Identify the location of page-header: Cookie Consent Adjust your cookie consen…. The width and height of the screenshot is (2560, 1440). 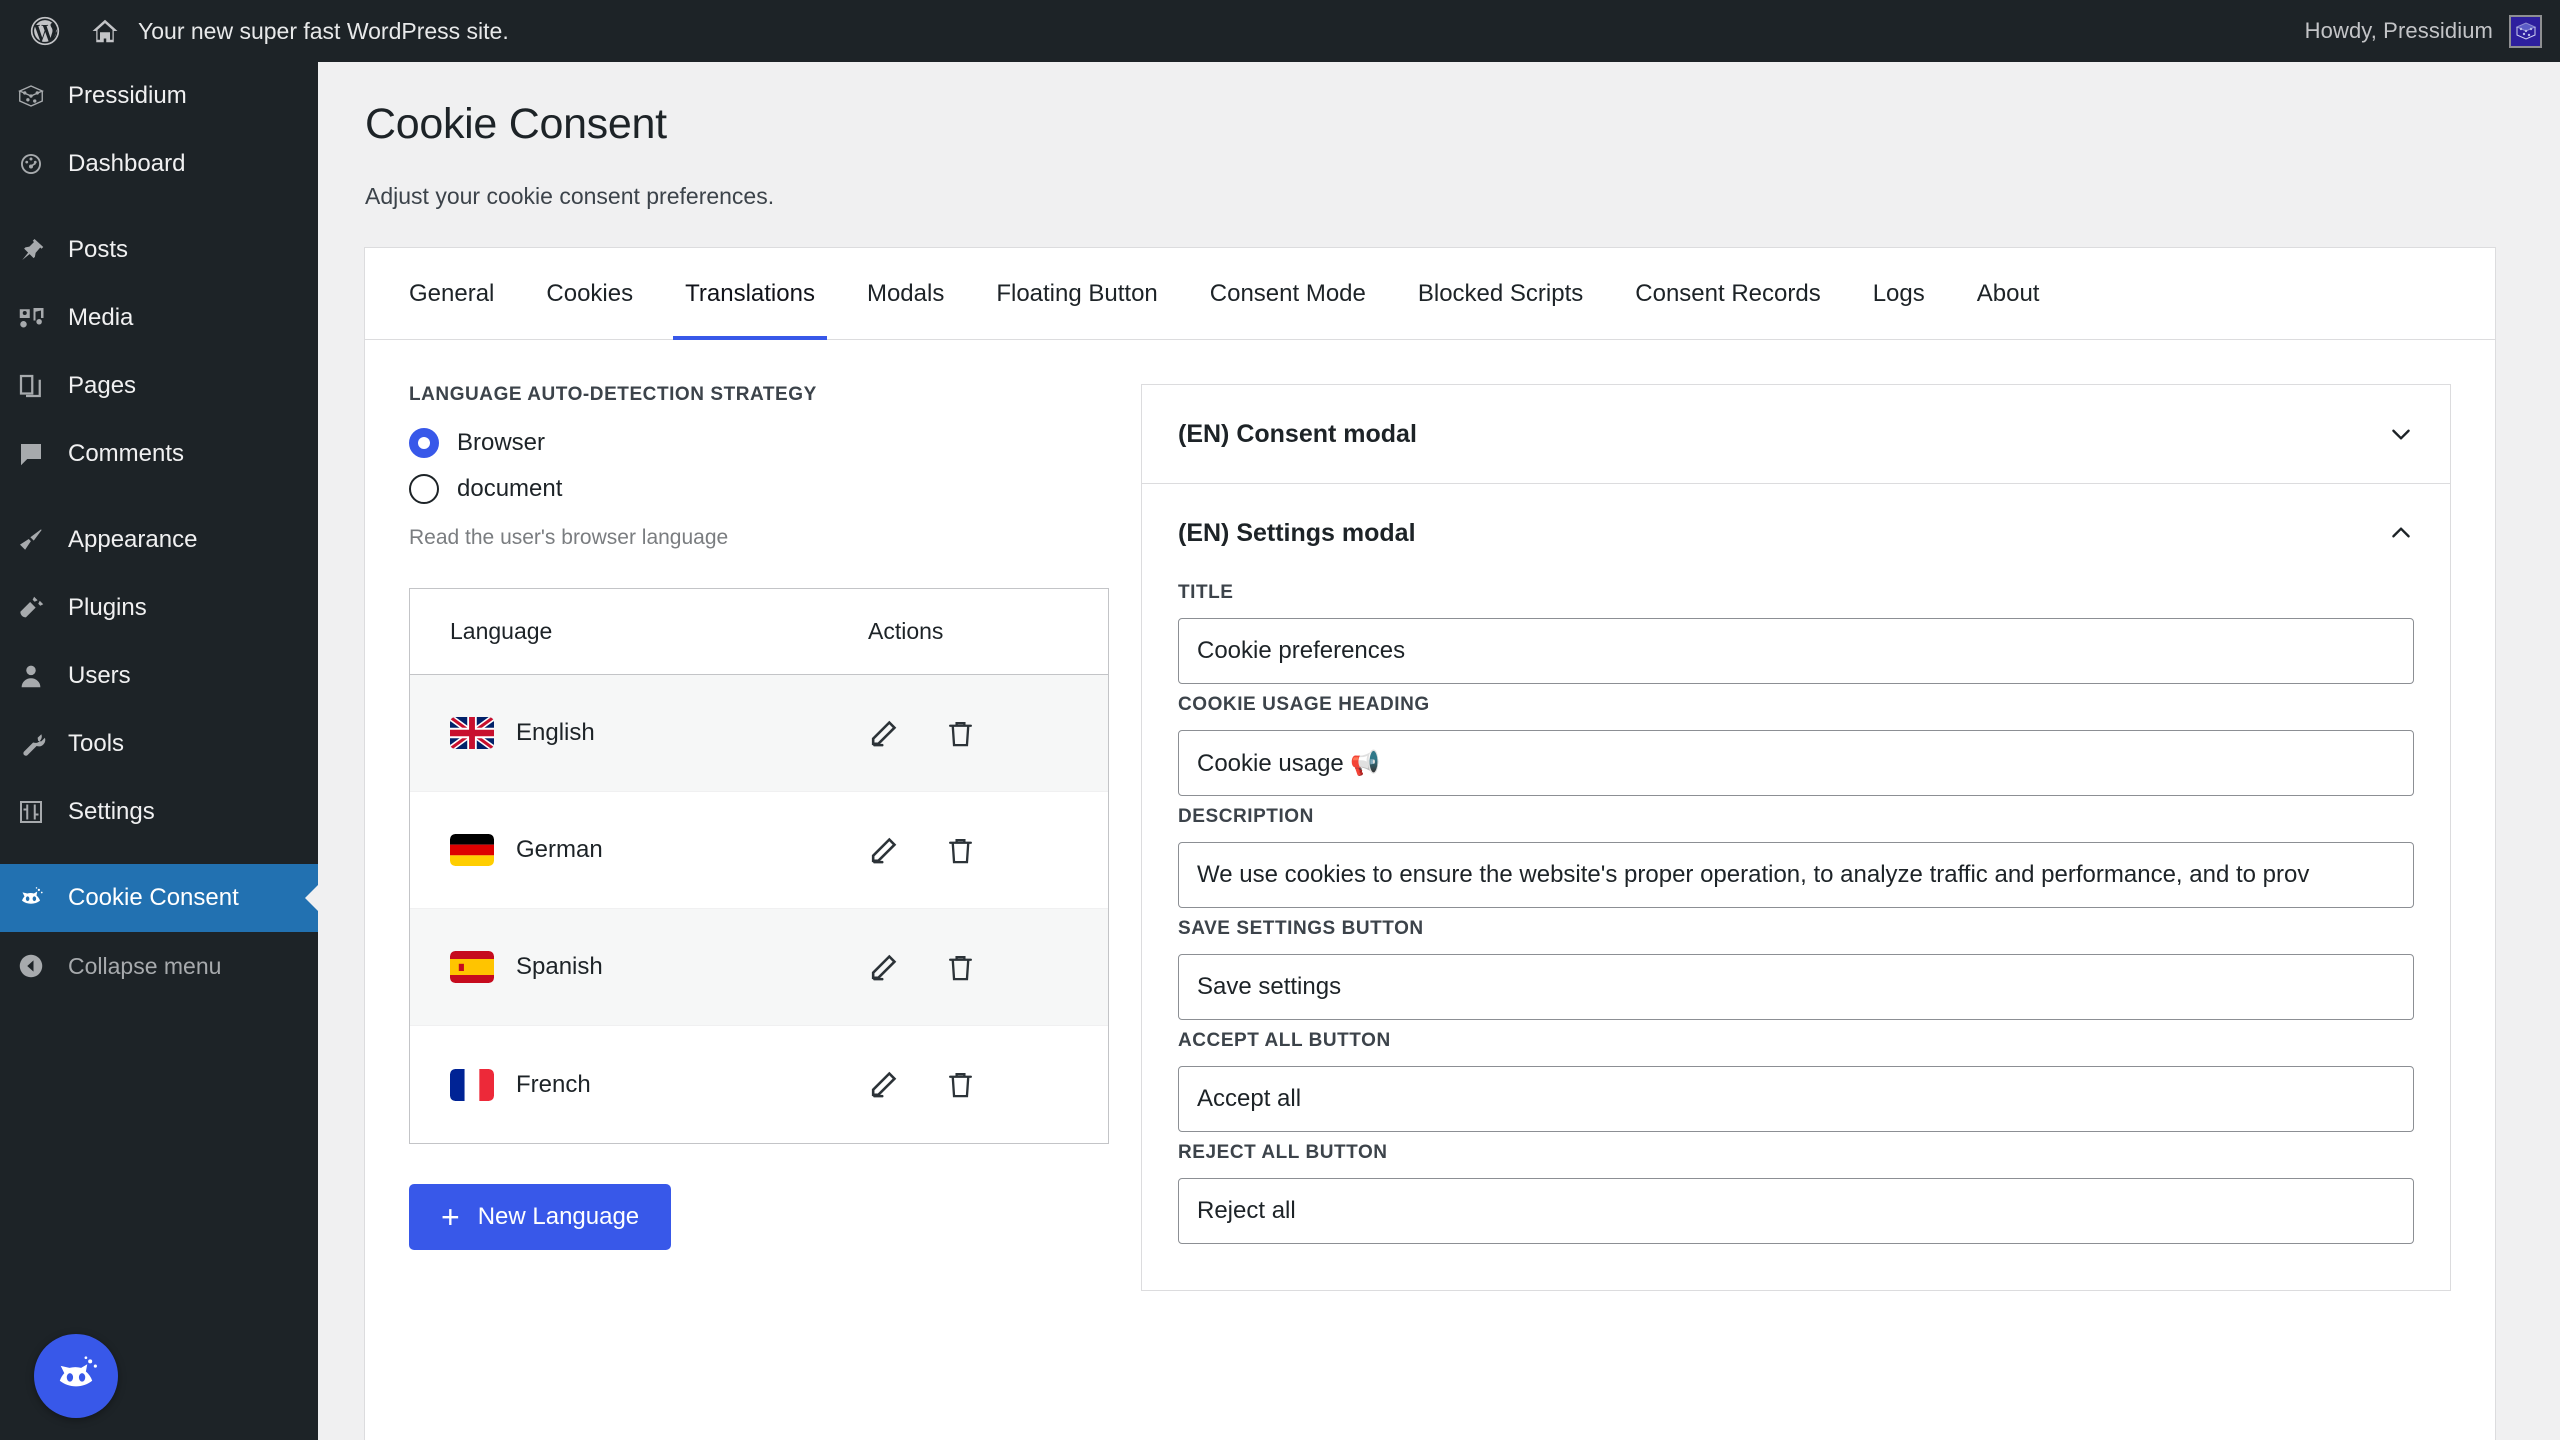
(1439, 136).